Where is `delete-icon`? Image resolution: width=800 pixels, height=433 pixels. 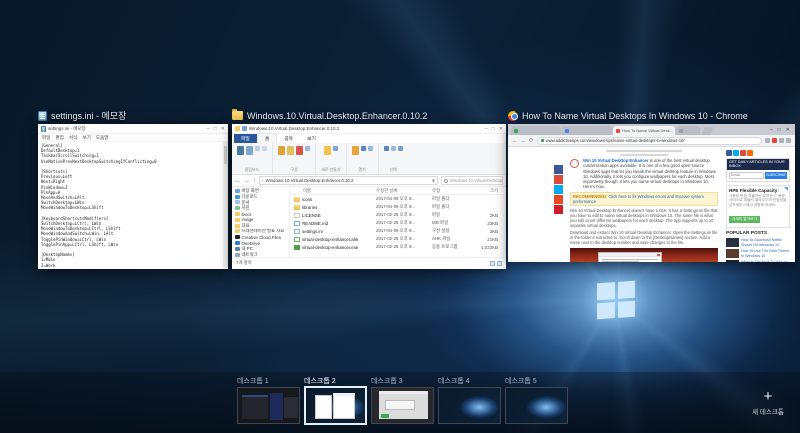
delete-icon is located at coordinates (299, 150).